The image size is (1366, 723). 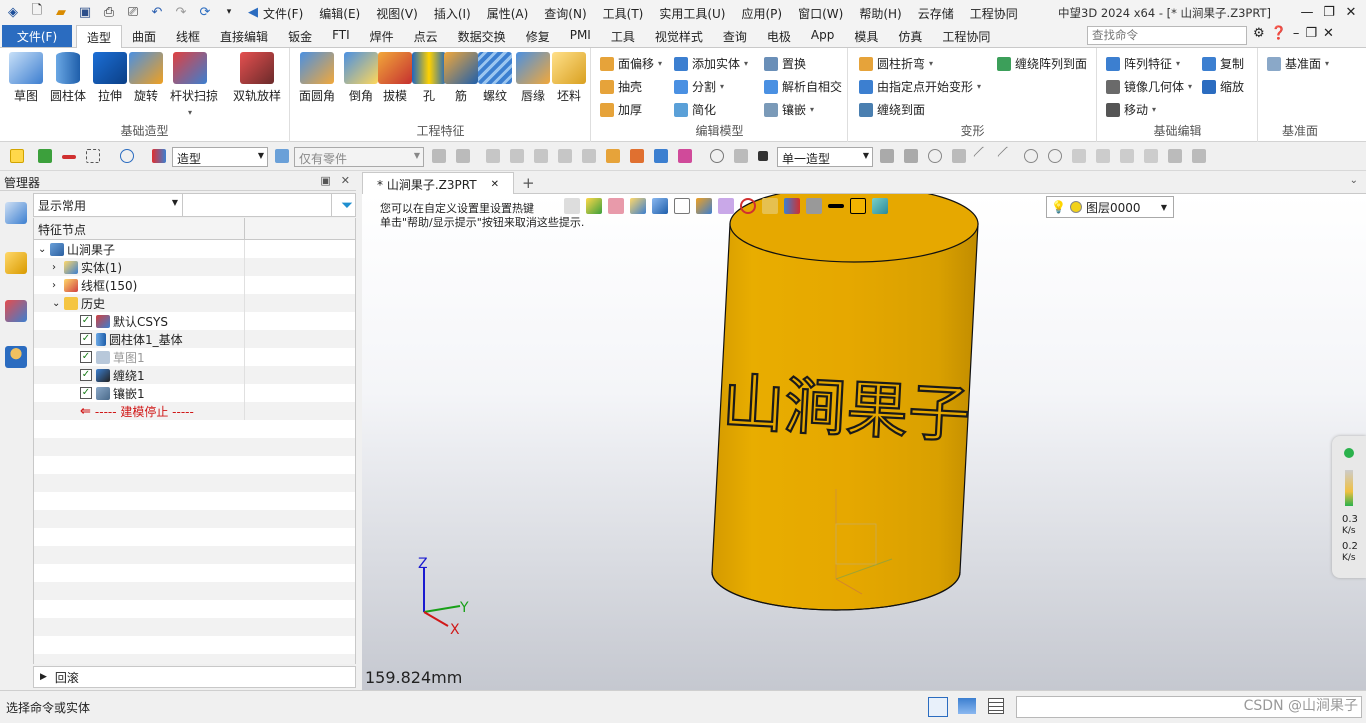 What do you see at coordinates (936, 13) in the screenshot?
I see `menu-cloud-storage: 云存储` at bounding box center [936, 13].